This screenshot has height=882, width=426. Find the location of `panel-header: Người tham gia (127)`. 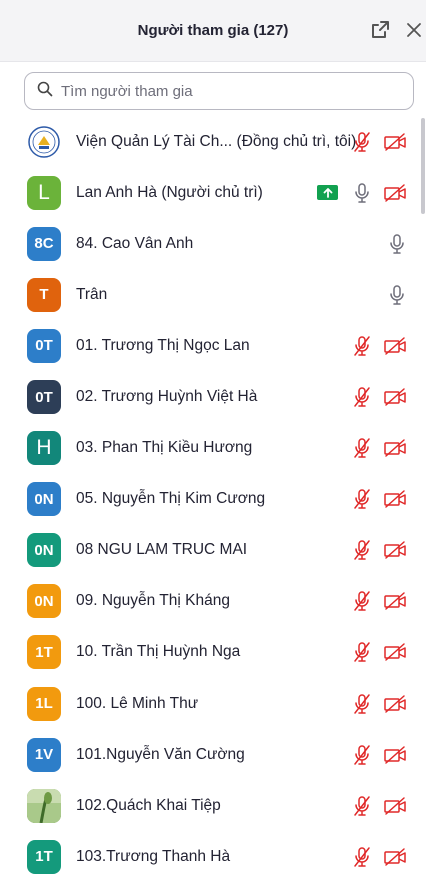

panel-header: Người tham gia (127) is located at coordinates (213, 31).